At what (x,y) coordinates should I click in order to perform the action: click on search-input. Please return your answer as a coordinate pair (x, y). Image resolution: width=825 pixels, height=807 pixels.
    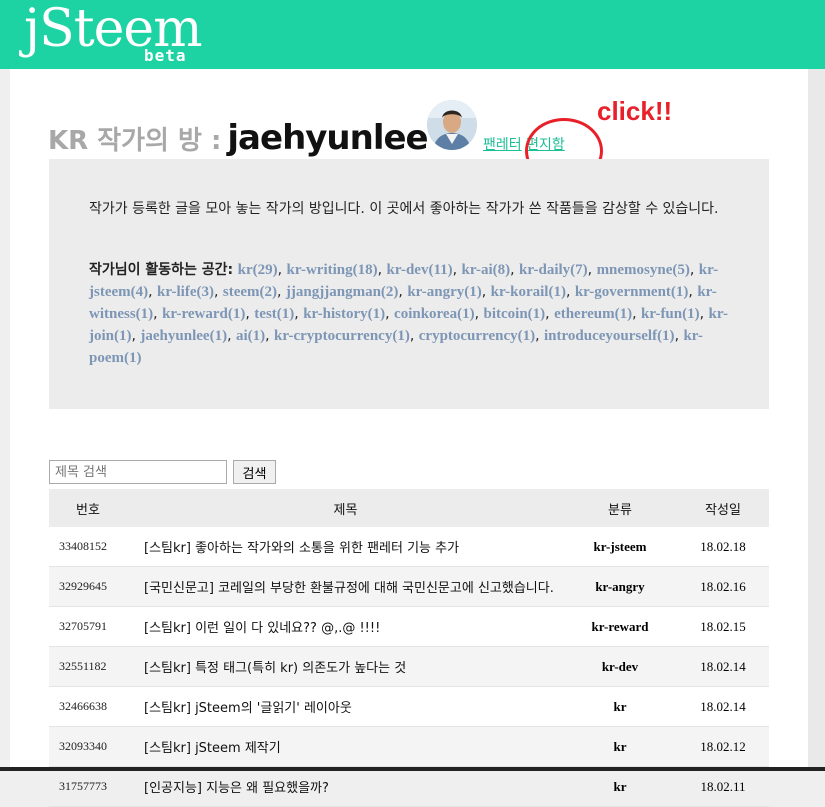
    Looking at the image, I should click on (138, 472).